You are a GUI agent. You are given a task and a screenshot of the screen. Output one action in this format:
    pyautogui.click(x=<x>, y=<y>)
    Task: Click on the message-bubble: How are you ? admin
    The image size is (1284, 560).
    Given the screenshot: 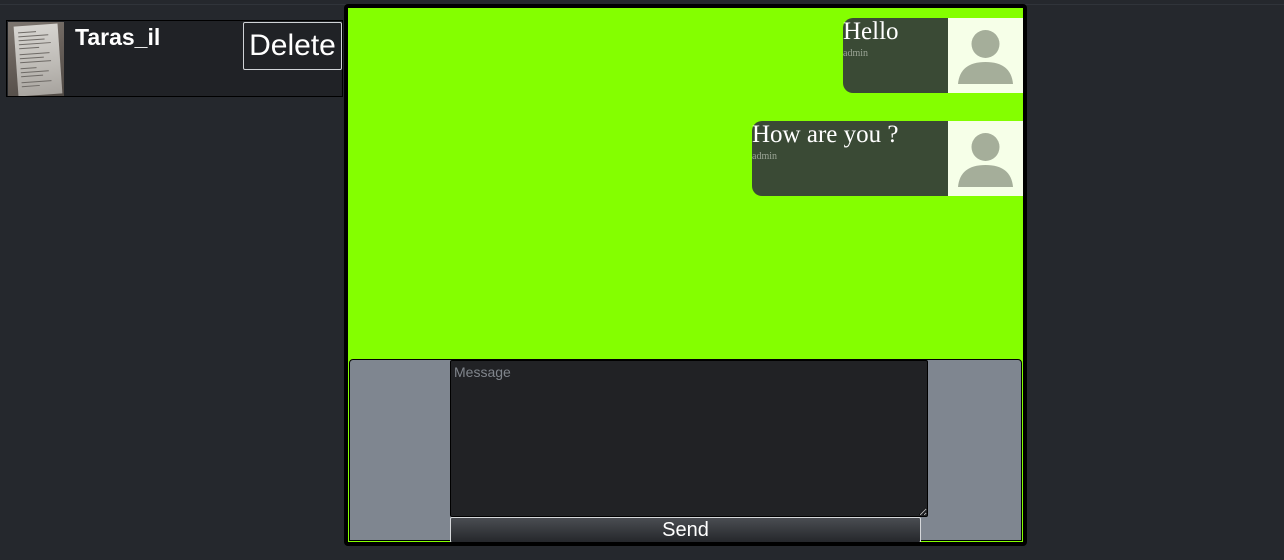 What is the action you would take?
    pyautogui.click(x=887, y=158)
    